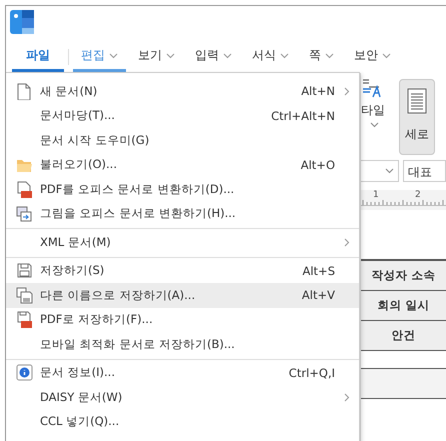 The width and height of the screenshot is (446, 441). Describe the element at coordinates (182, 164) in the screenshot. I see `menu-item: 불러오기(O)... Alt+O` at that location.